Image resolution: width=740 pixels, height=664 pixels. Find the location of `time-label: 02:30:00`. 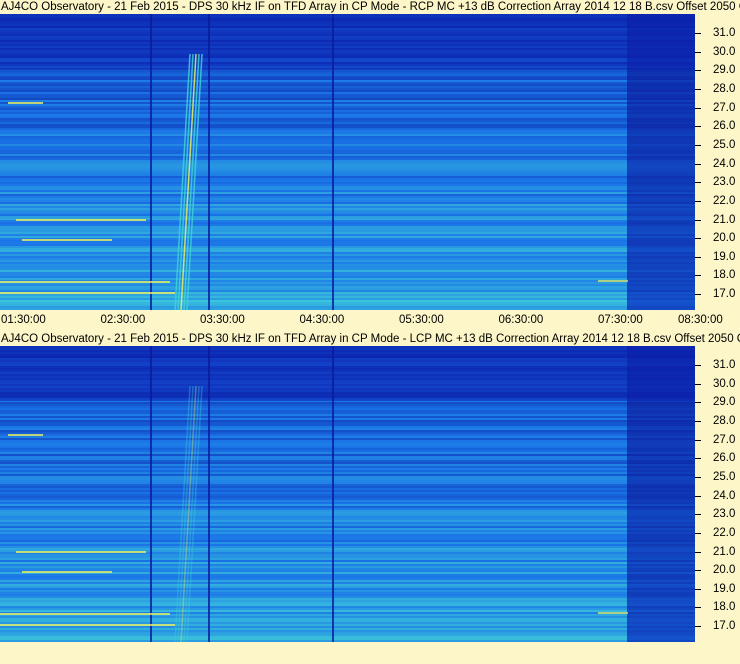

time-label: 02:30:00 is located at coordinates (123, 320).